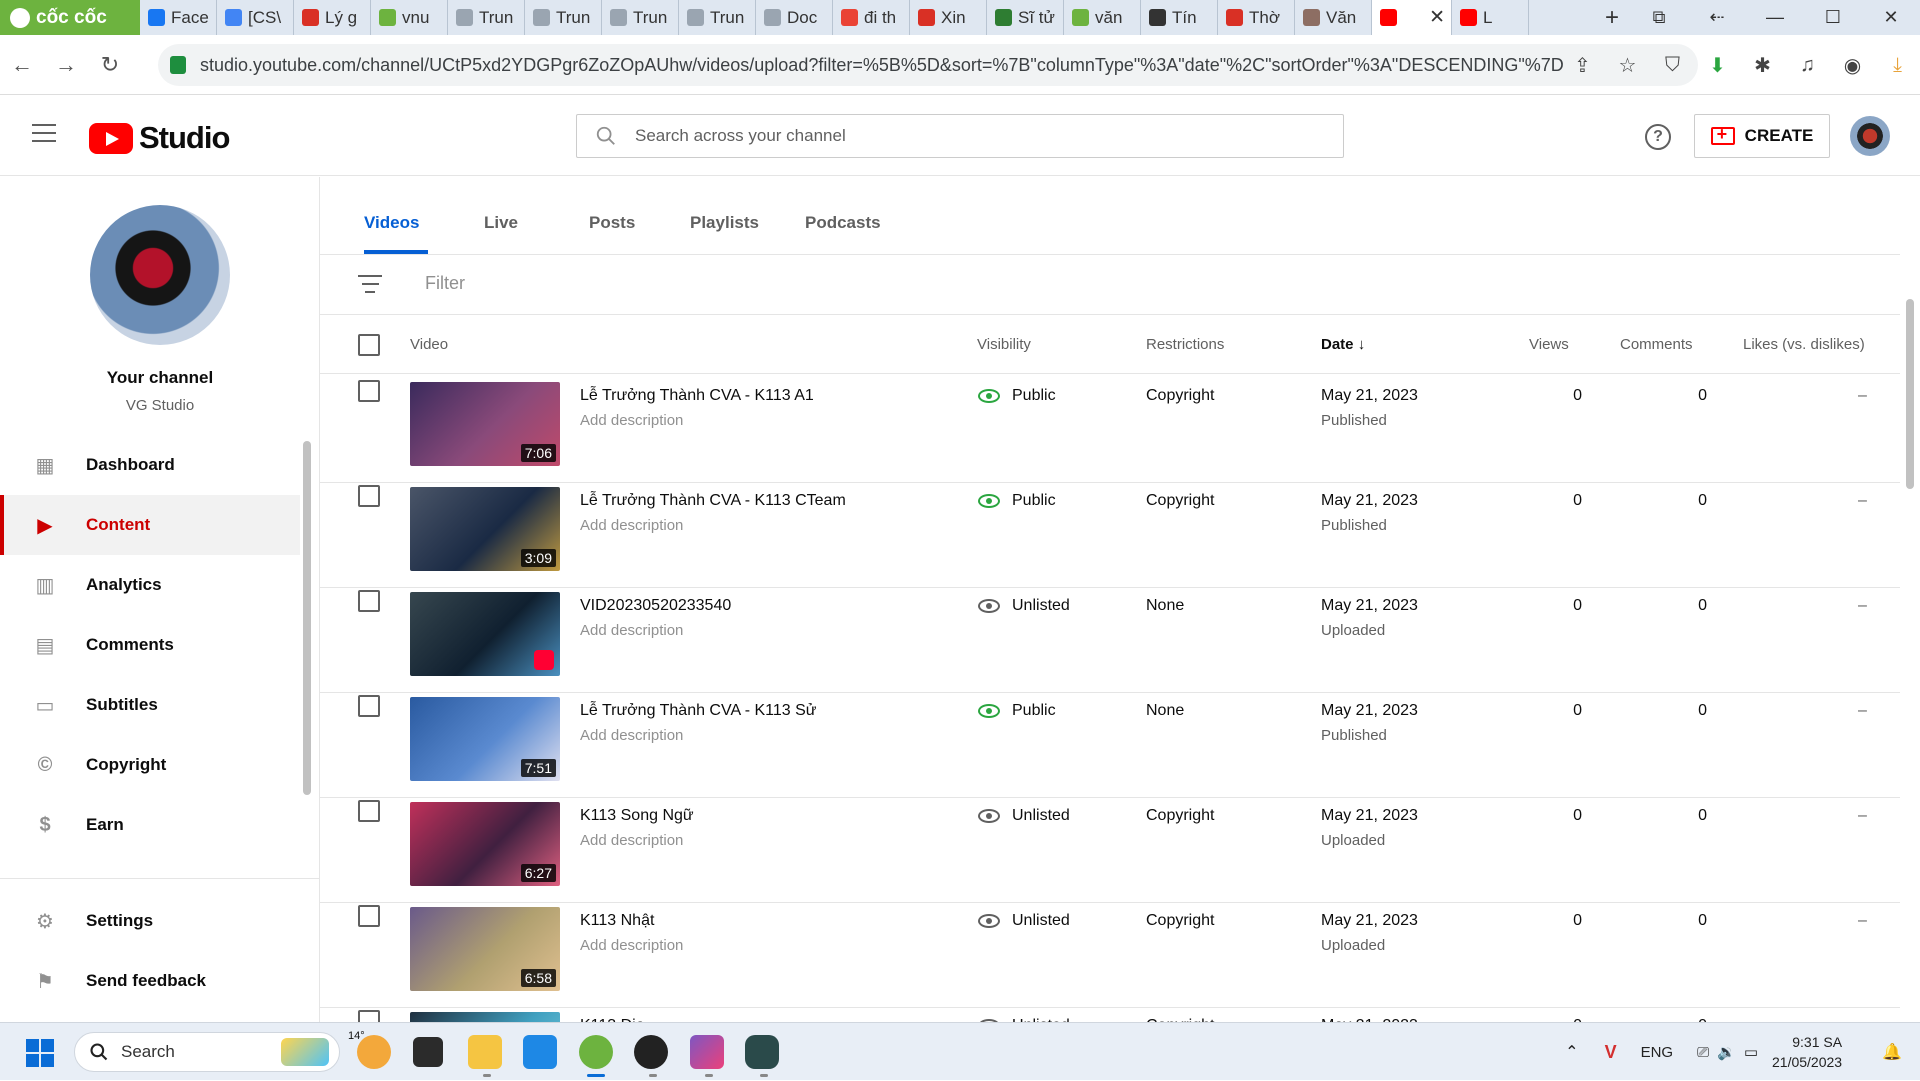  What do you see at coordinates (713, 501) in the screenshot?
I see `video-title: Lễ Trưởng Thành CVA - K113 CTeam` at bounding box center [713, 501].